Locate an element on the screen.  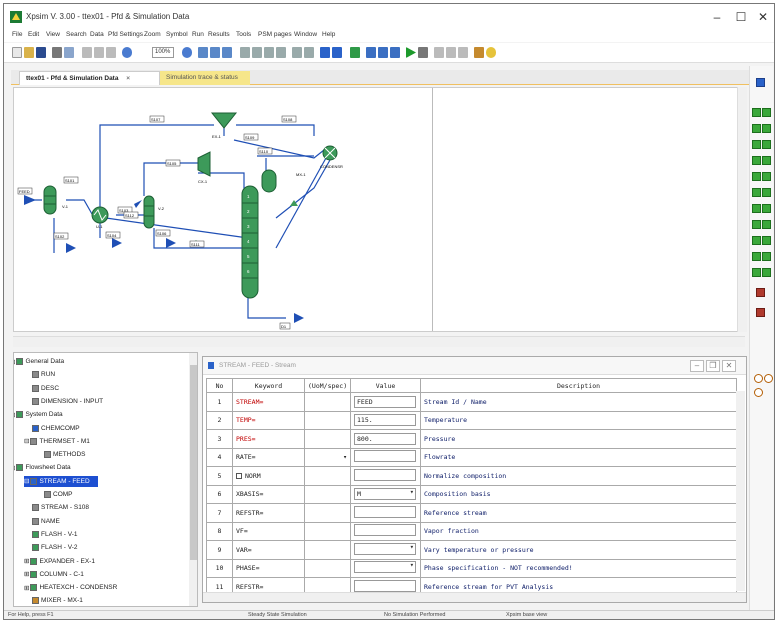
palette-hx-icon is located at coordinates (756, 192).